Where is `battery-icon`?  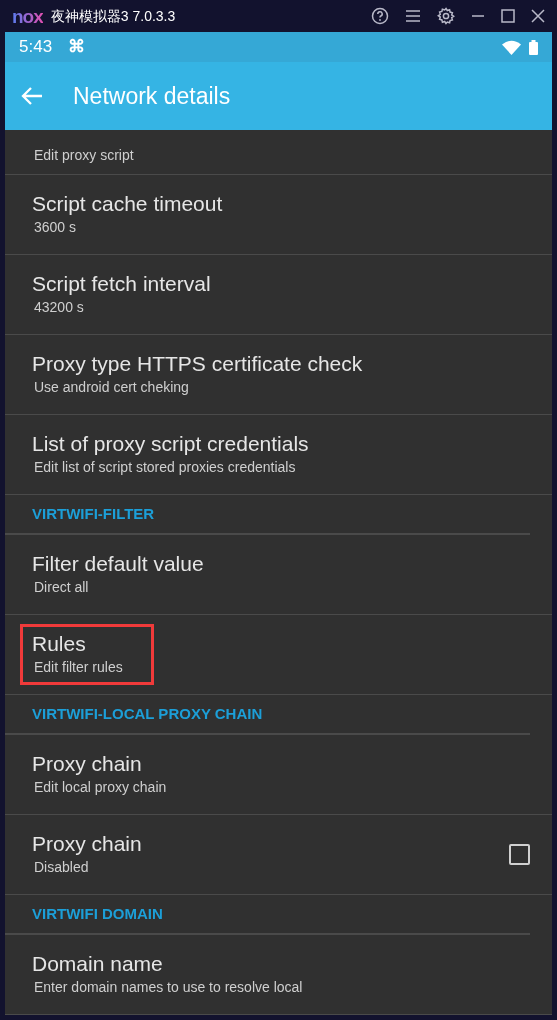
battery-icon is located at coordinates (533, 47).